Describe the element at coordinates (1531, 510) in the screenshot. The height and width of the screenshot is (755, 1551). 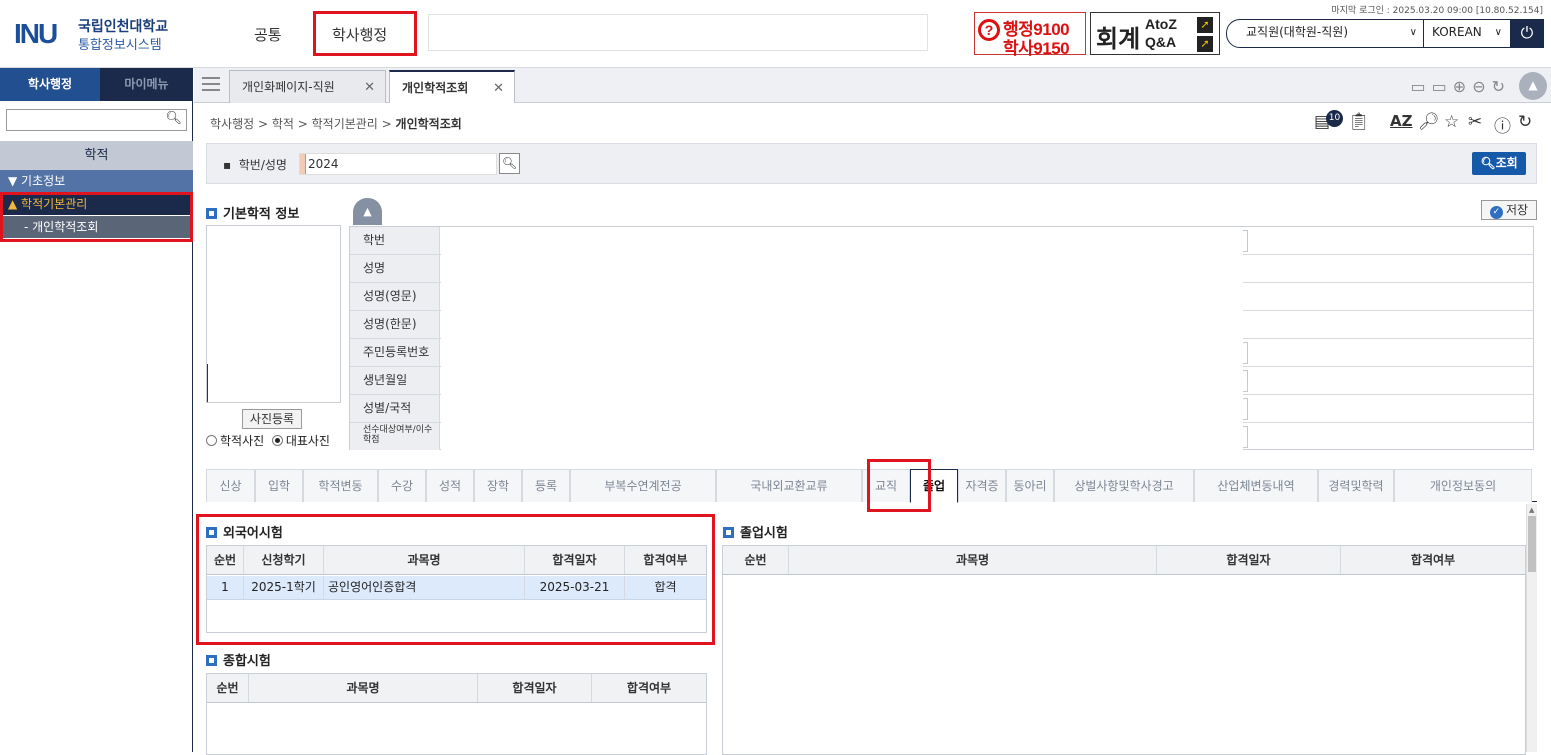
I see `scroll-up-icon: ▲` at that location.